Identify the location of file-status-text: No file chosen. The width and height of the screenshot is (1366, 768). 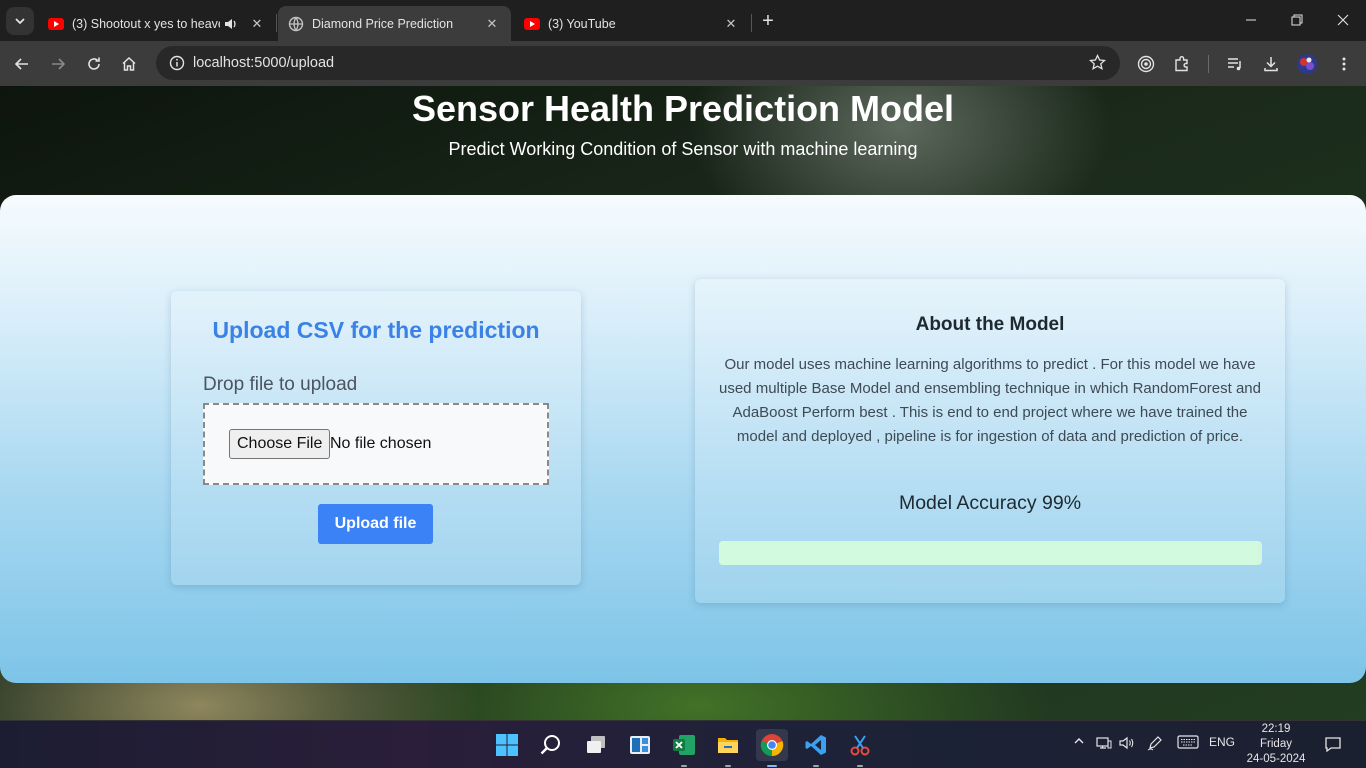
(381, 443).